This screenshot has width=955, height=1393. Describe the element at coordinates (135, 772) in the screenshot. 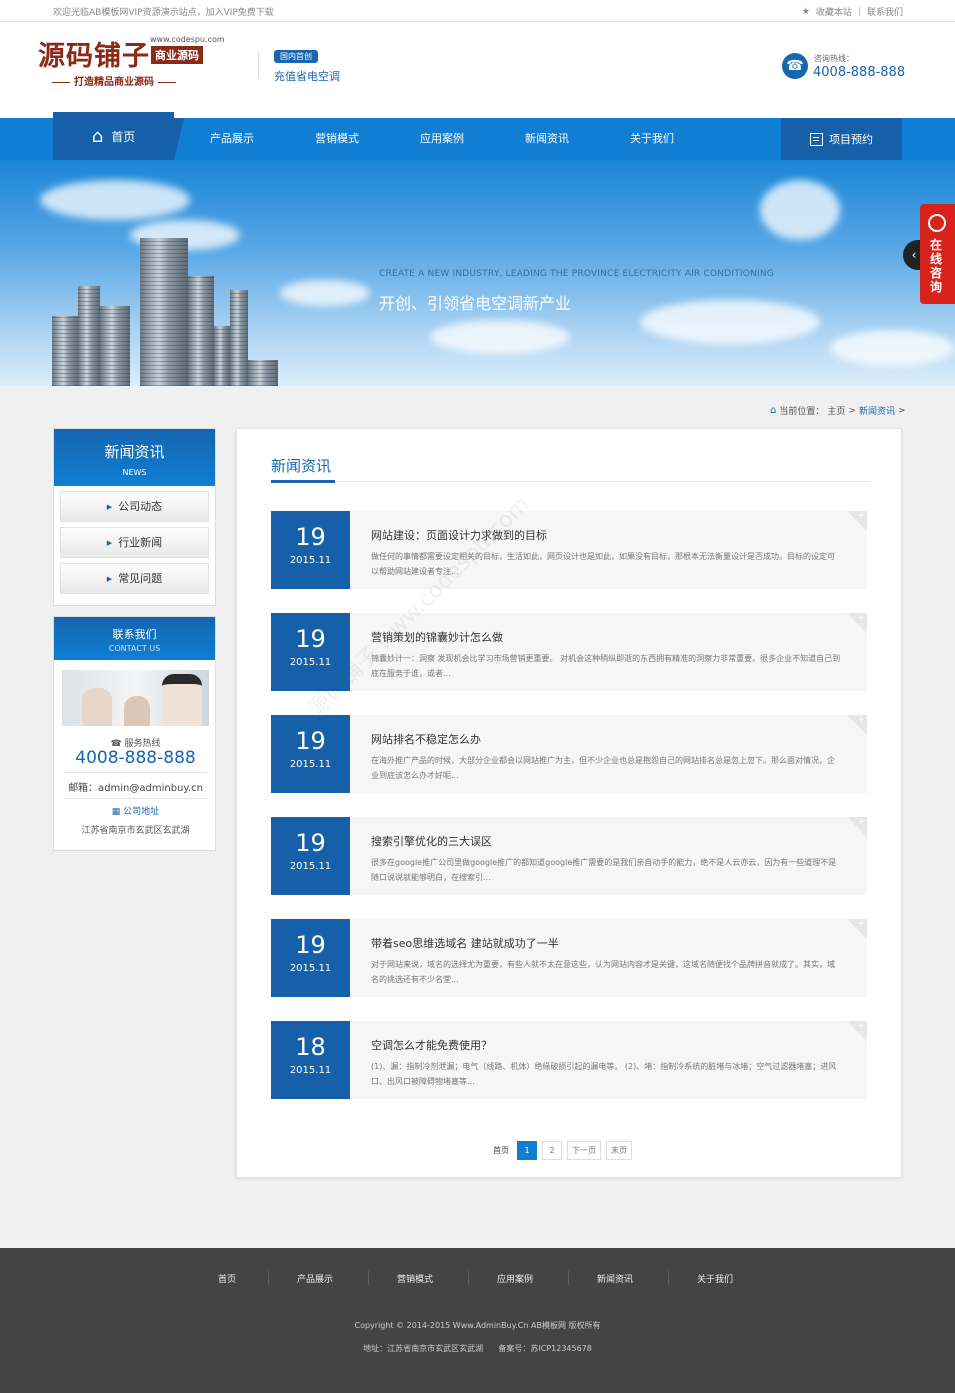

I see `divider` at that location.